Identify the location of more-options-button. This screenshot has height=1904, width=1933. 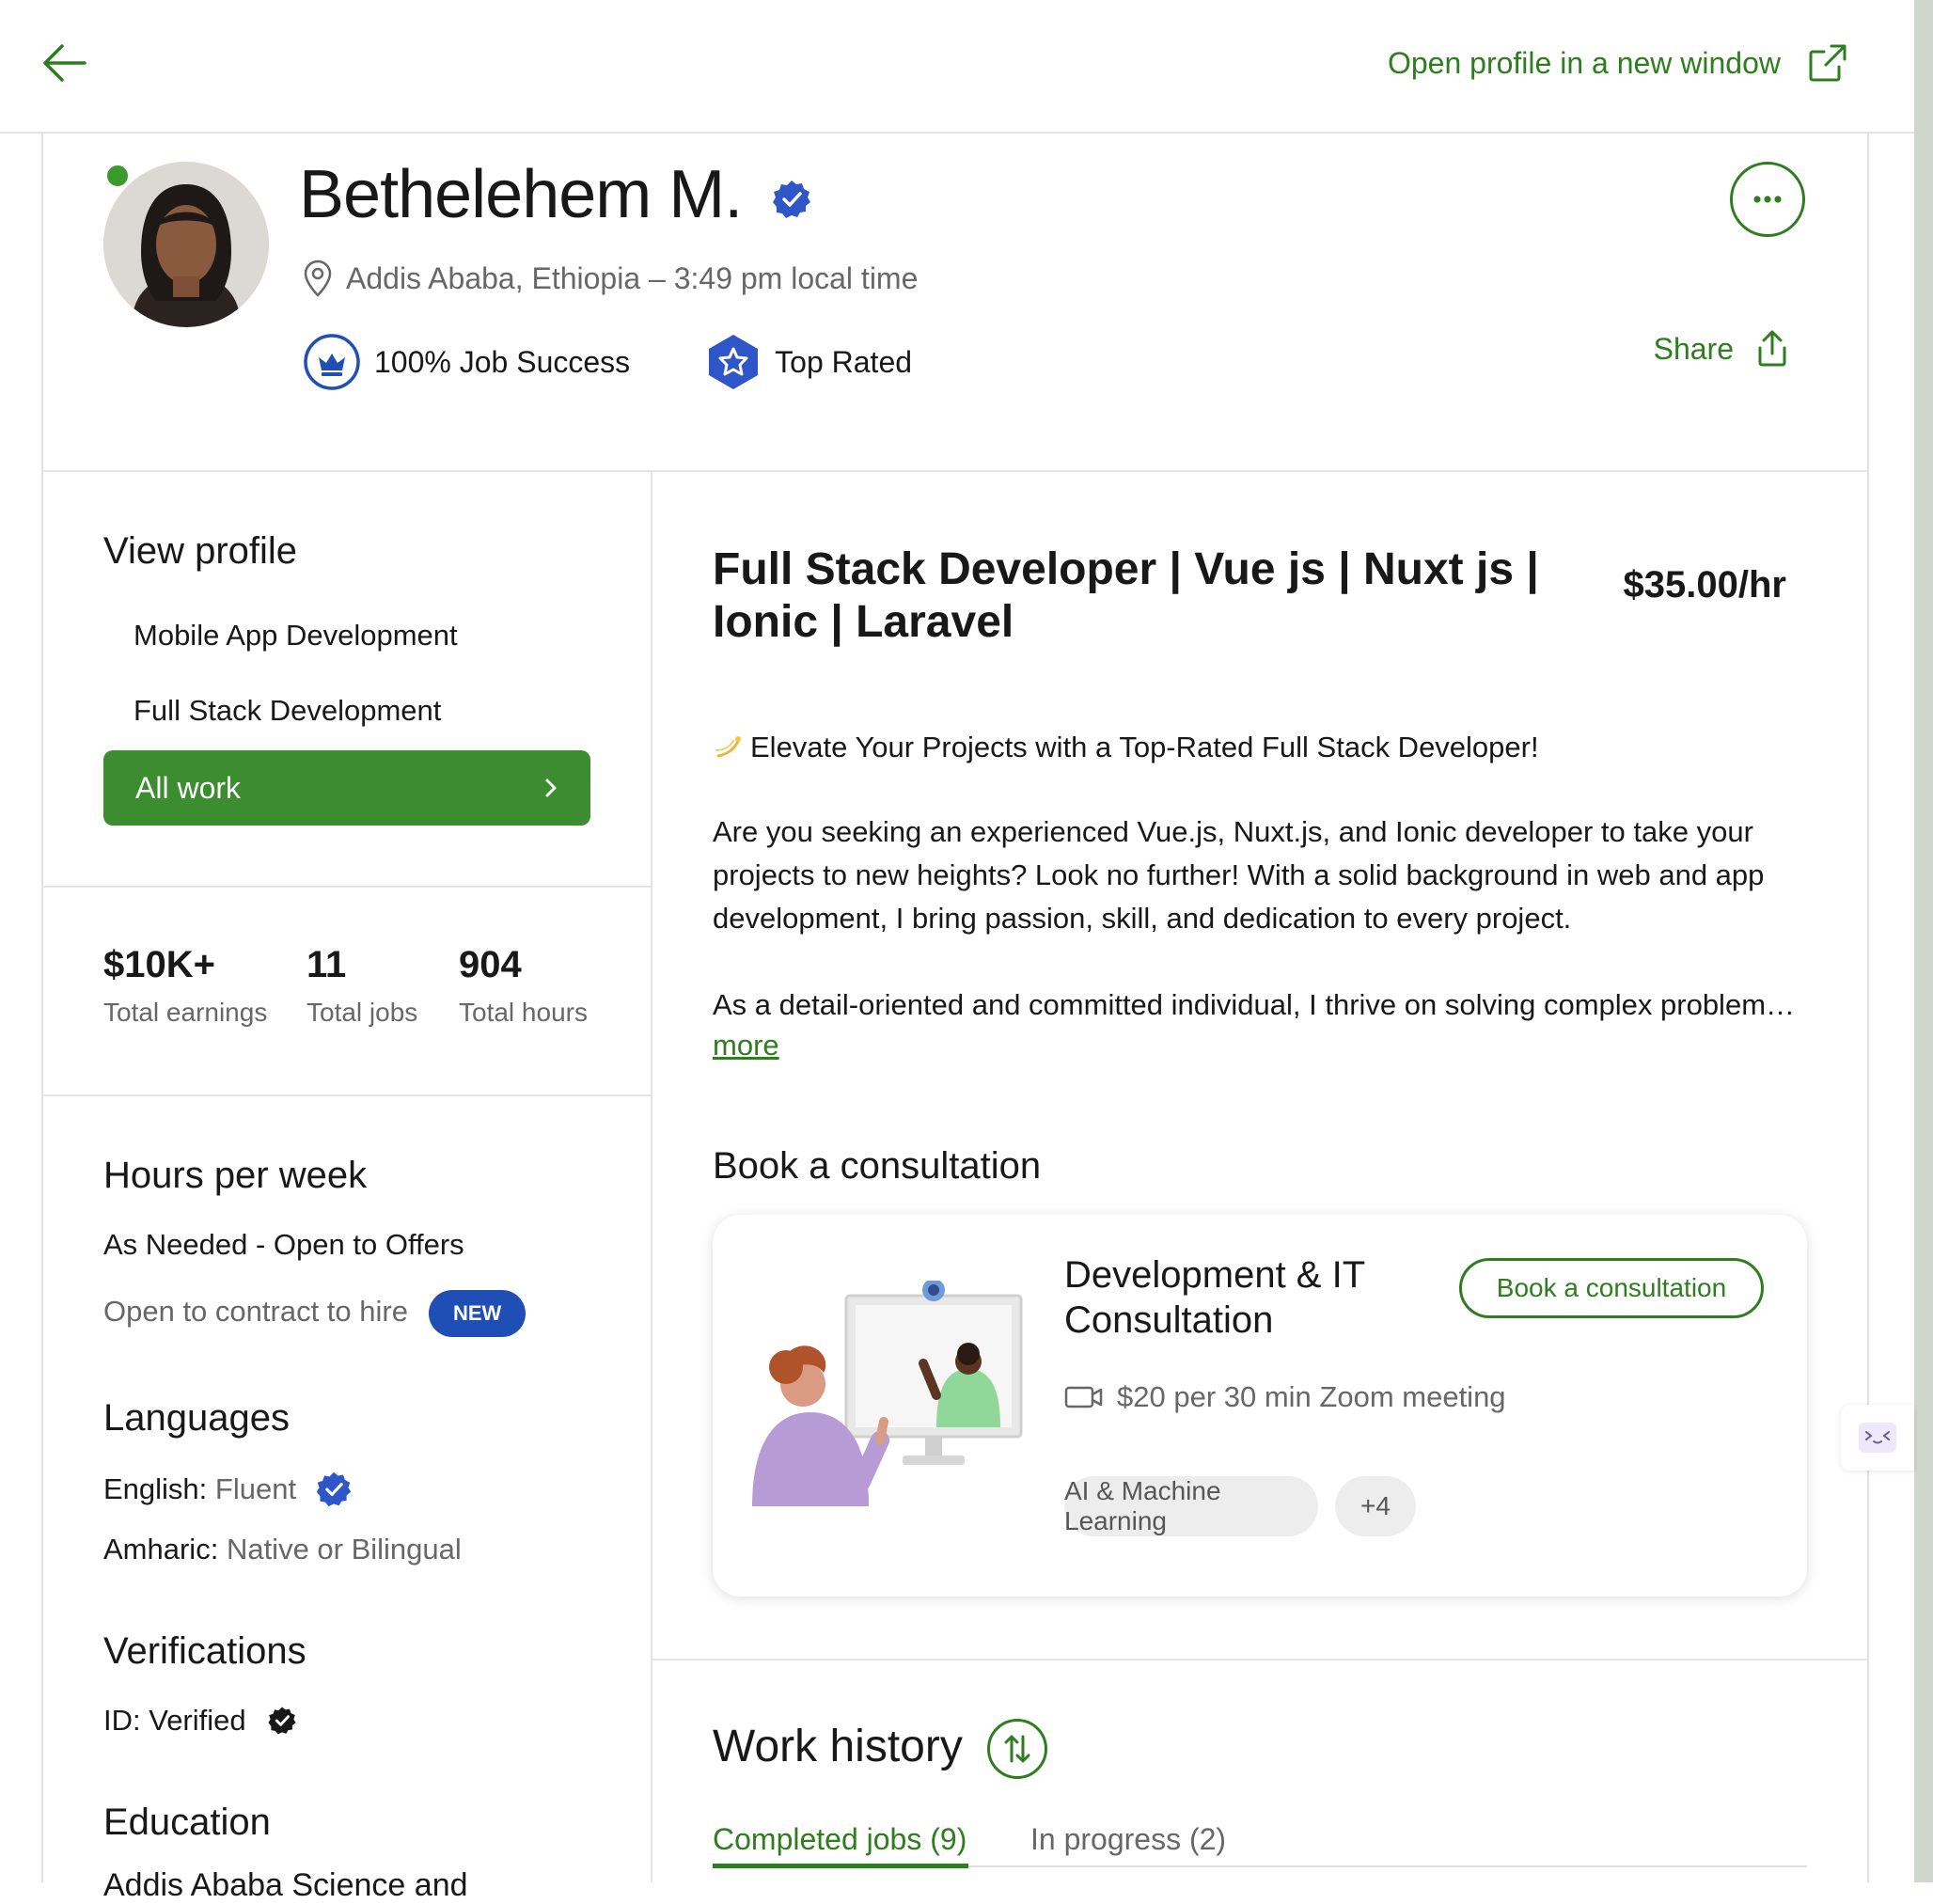
(1767, 199).